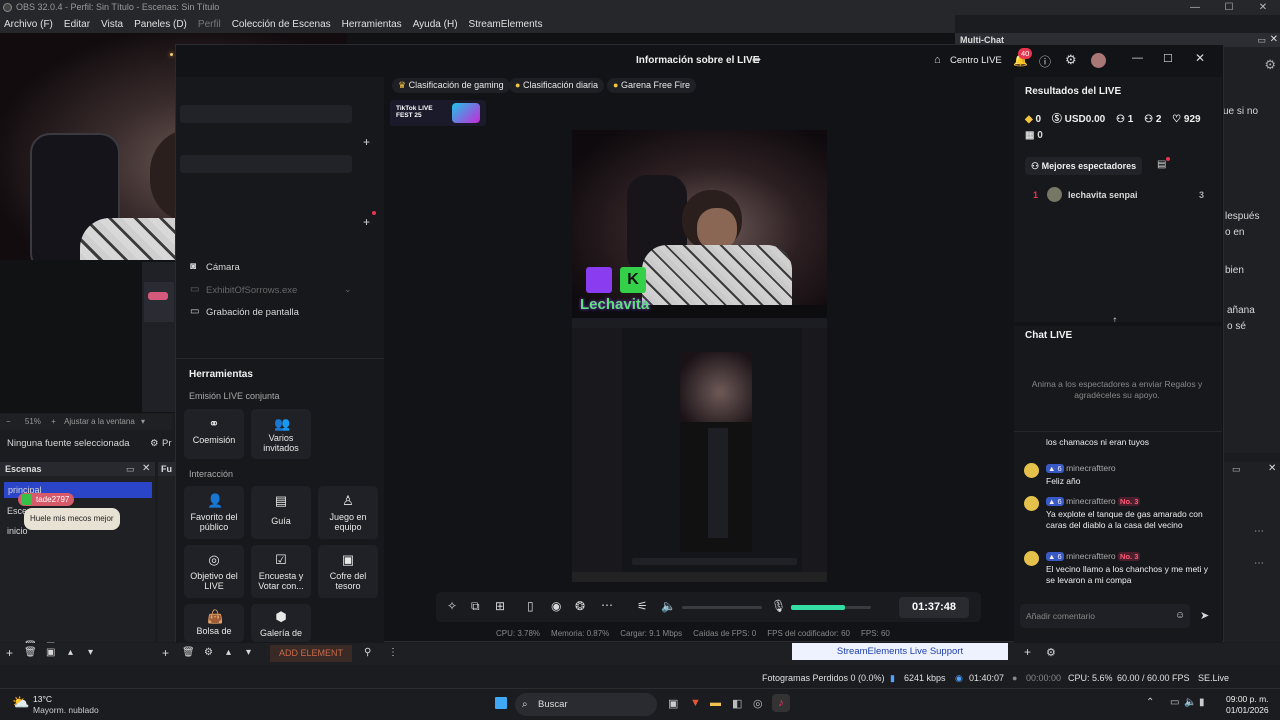 This screenshot has width=1280, height=720. I want to click on menu-ayuda: Ayuda (H), so click(435, 24).